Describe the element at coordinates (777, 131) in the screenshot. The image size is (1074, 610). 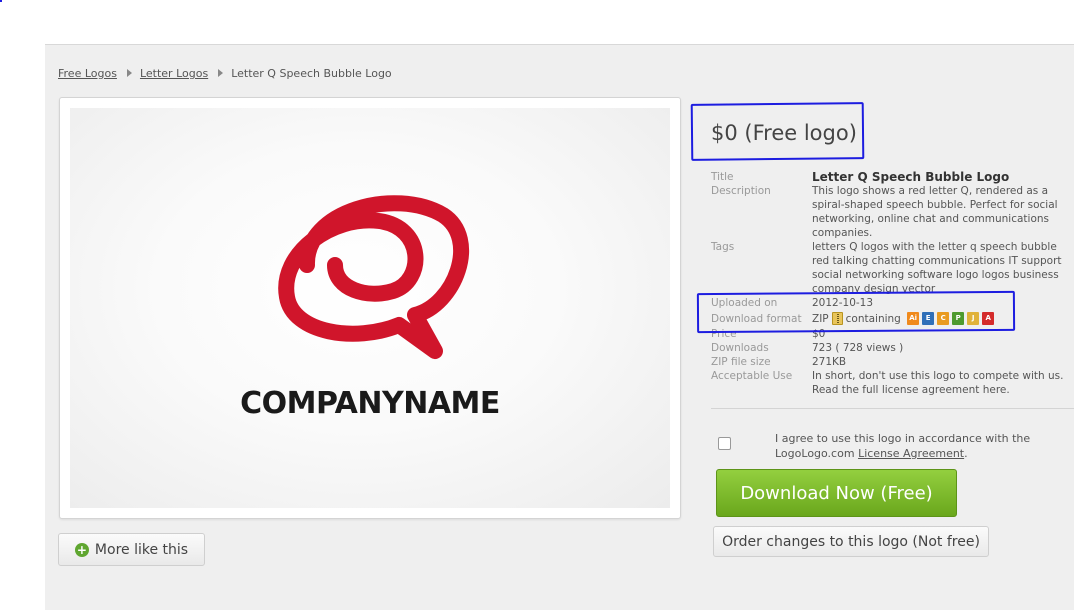
I see `annotation-box-price` at that location.